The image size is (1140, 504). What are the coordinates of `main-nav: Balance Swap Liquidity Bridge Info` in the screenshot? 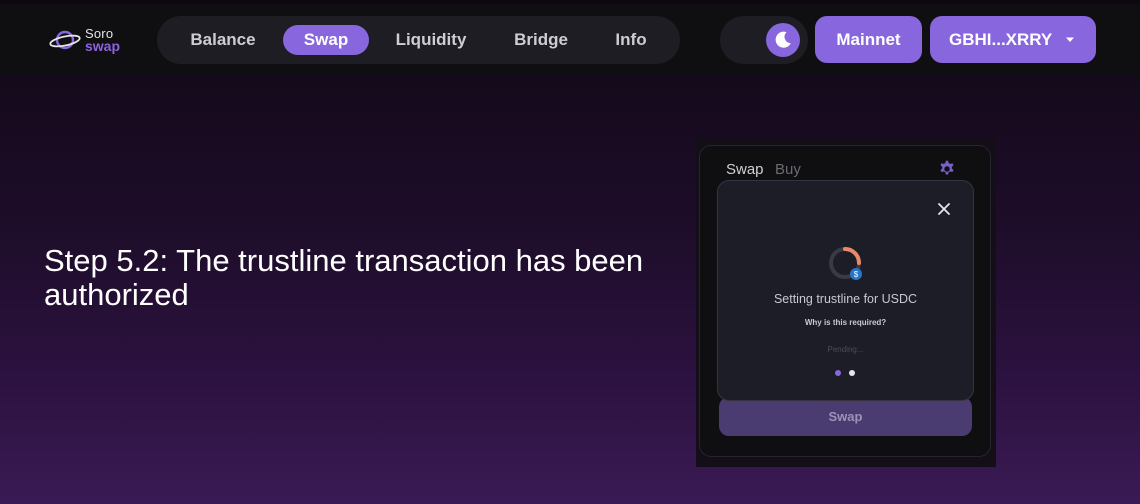 It's located at (418, 40).